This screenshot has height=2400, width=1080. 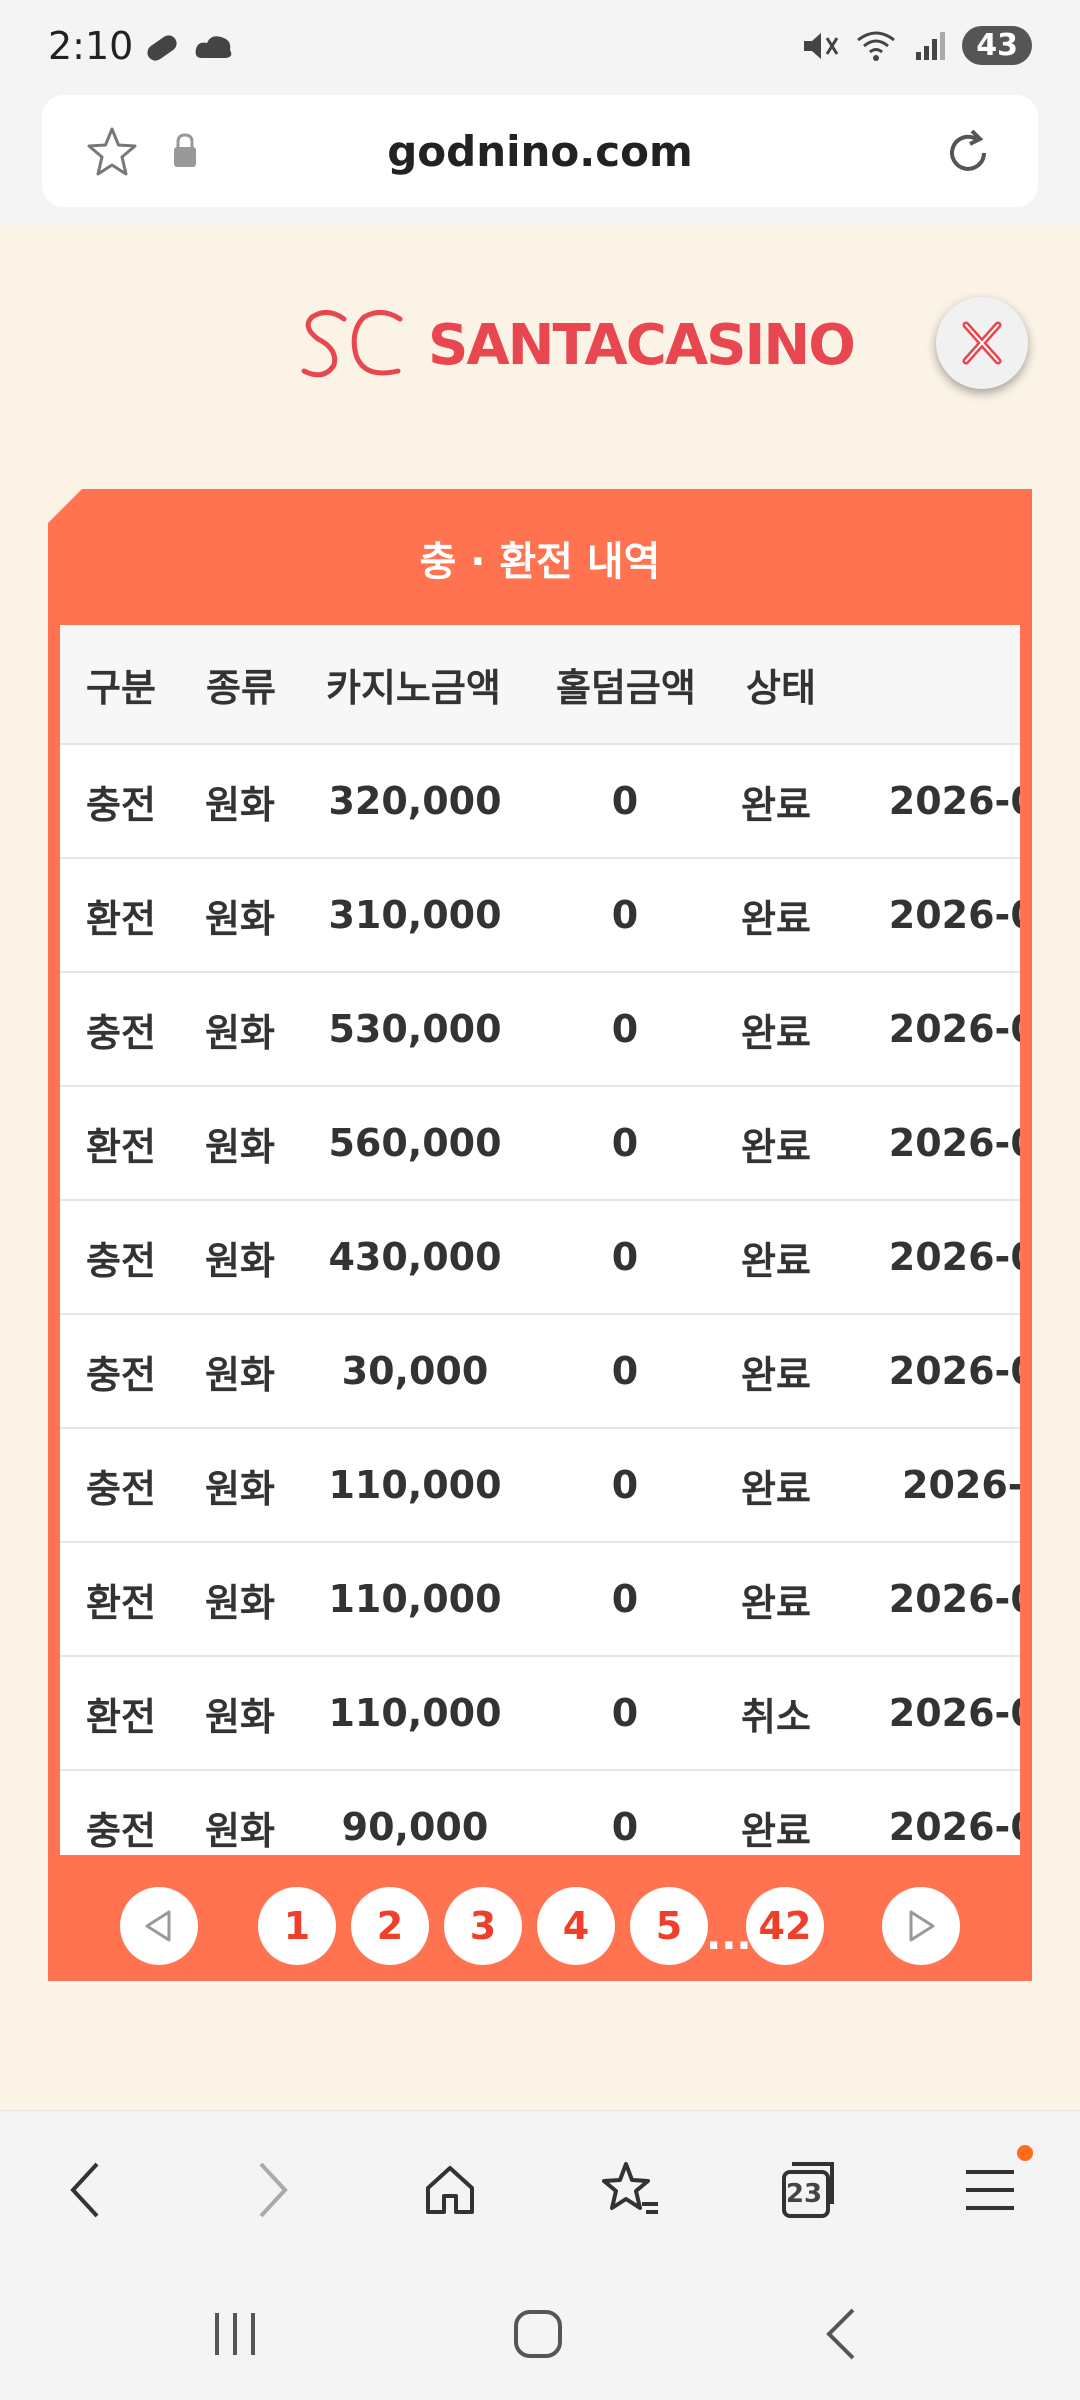 I want to click on page-button-1: 1, so click(x=297, y=1926).